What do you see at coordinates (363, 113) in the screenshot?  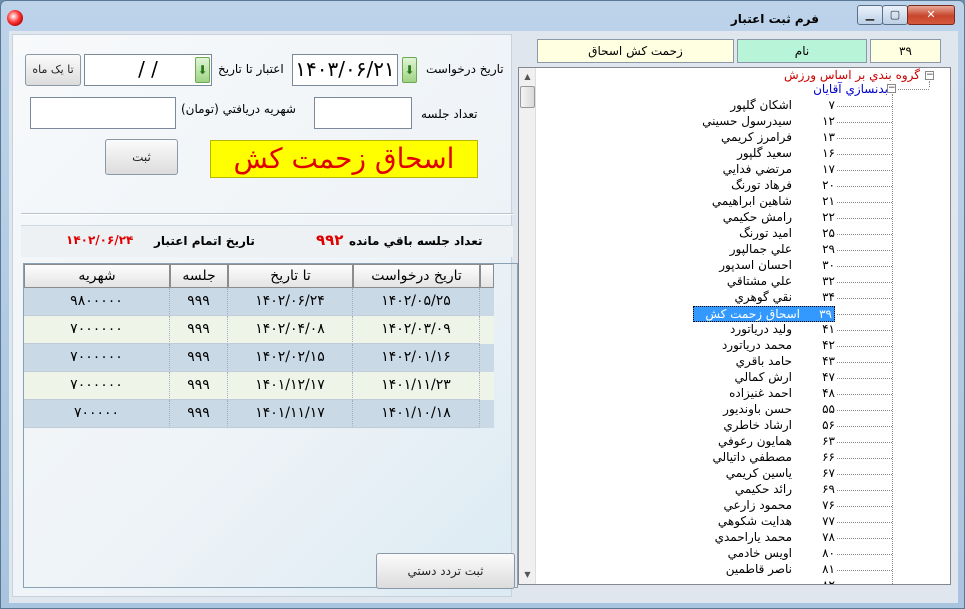 I see `sessions-input` at bounding box center [363, 113].